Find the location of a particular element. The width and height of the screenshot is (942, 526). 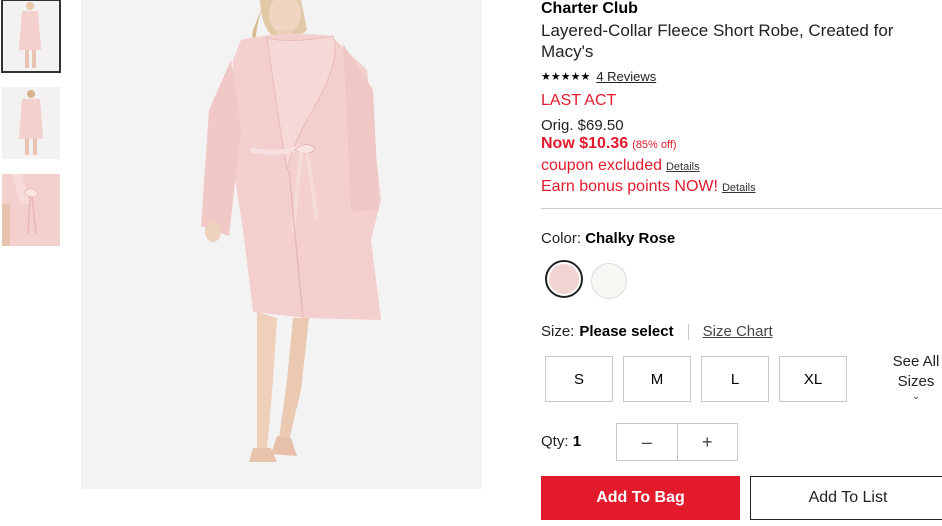

color-label: Color: is located at coordinates (561, 238).